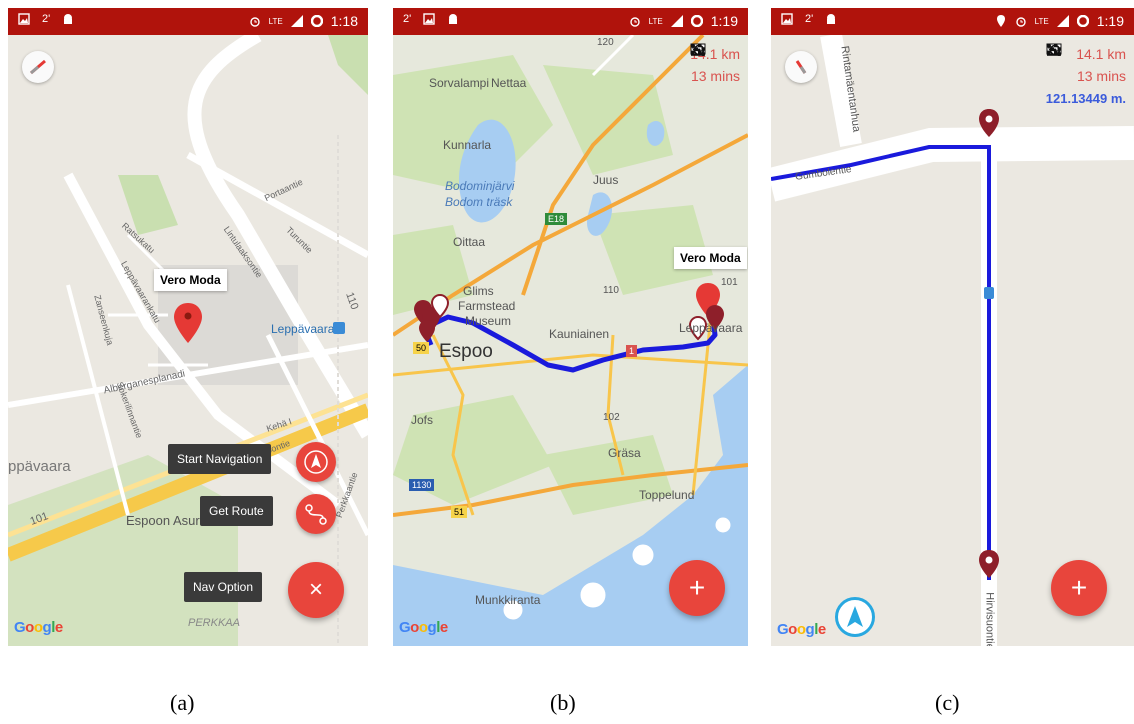 The image size is (1134, 724). I want to click on place-label: Juus, so click(606, 180).